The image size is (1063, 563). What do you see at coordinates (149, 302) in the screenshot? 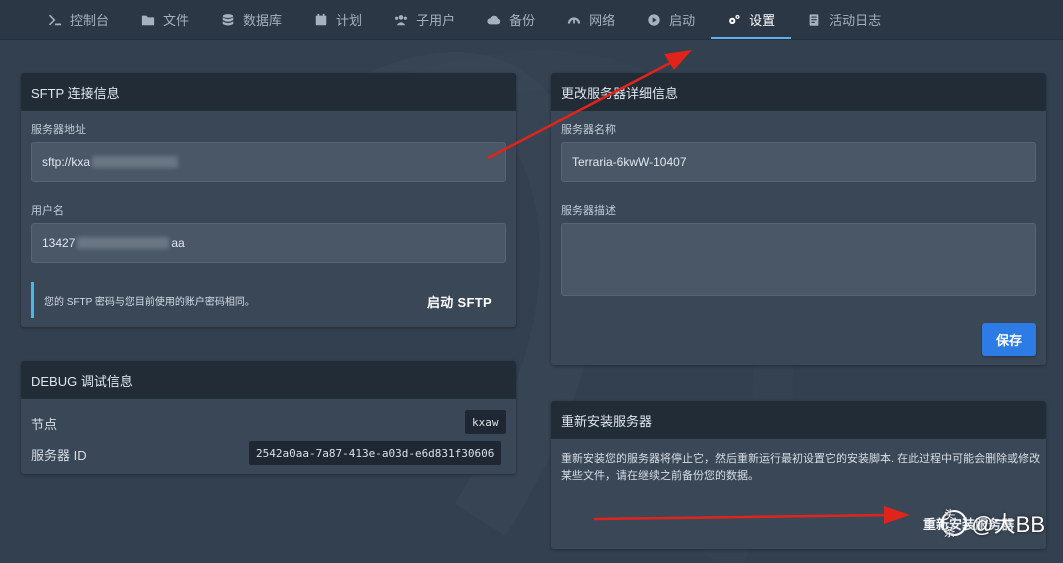
I see `note-text: 您的 SFTP 密码与您目前使用的账户密码相同。` at bounding box center [149, 302].